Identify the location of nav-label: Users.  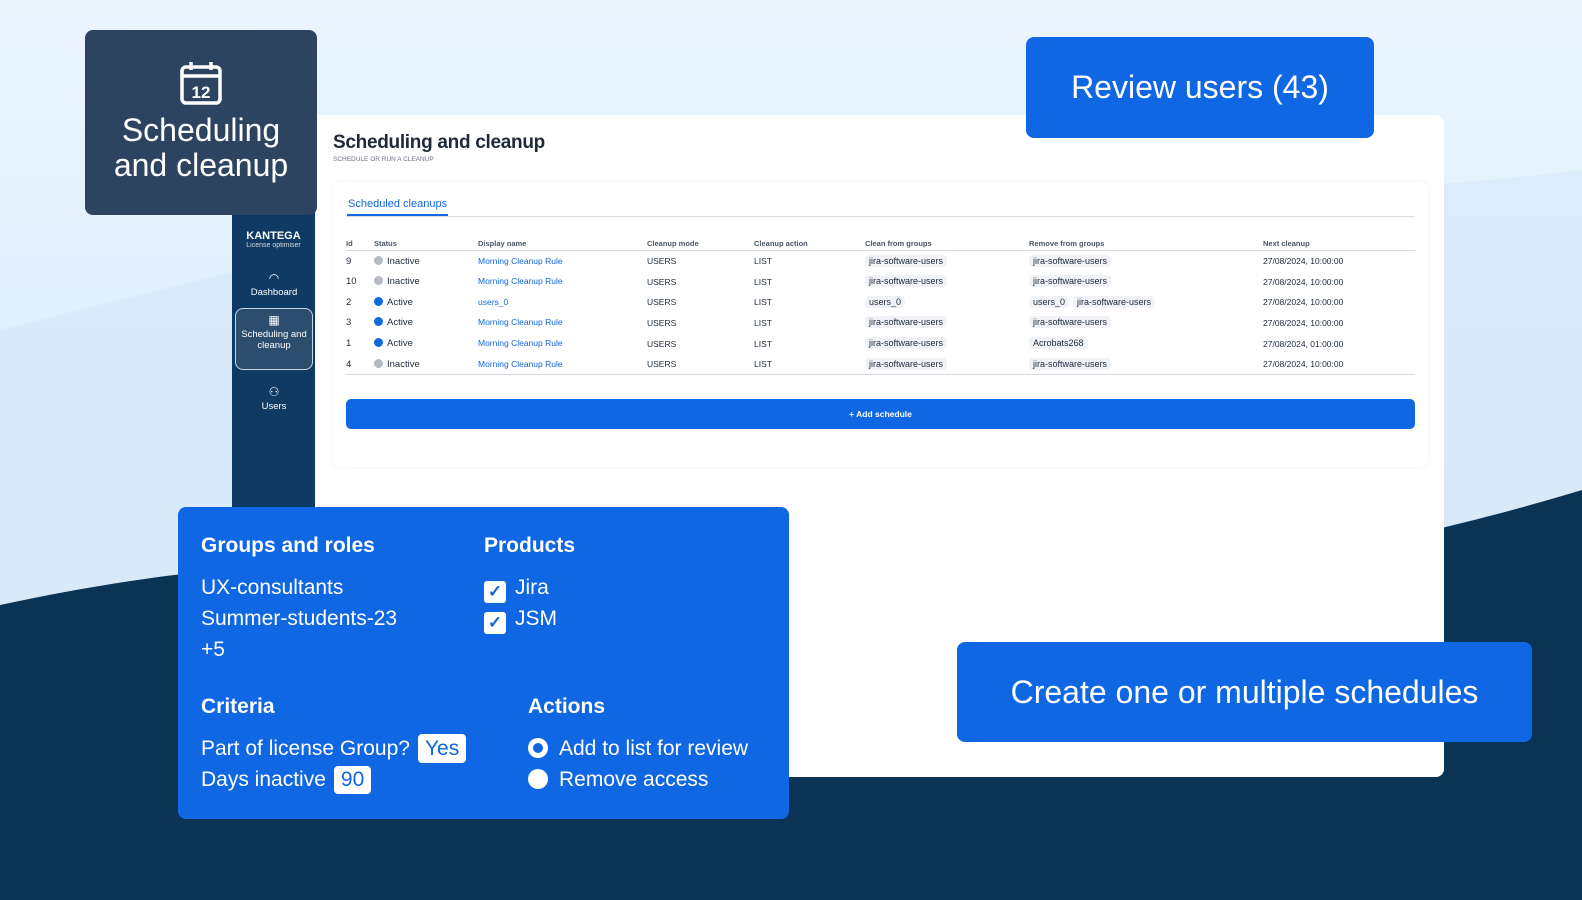
(274, 406).